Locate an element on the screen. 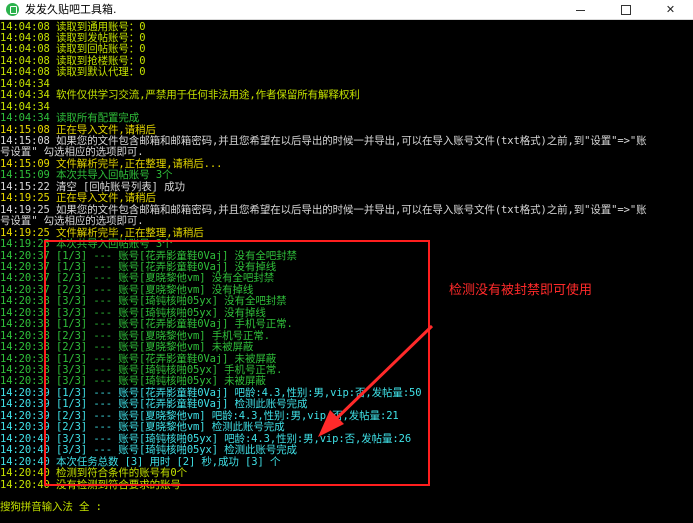  console-line: 14:19:25 正在导入文件,请稍后 is located at coordinates (78, 198).